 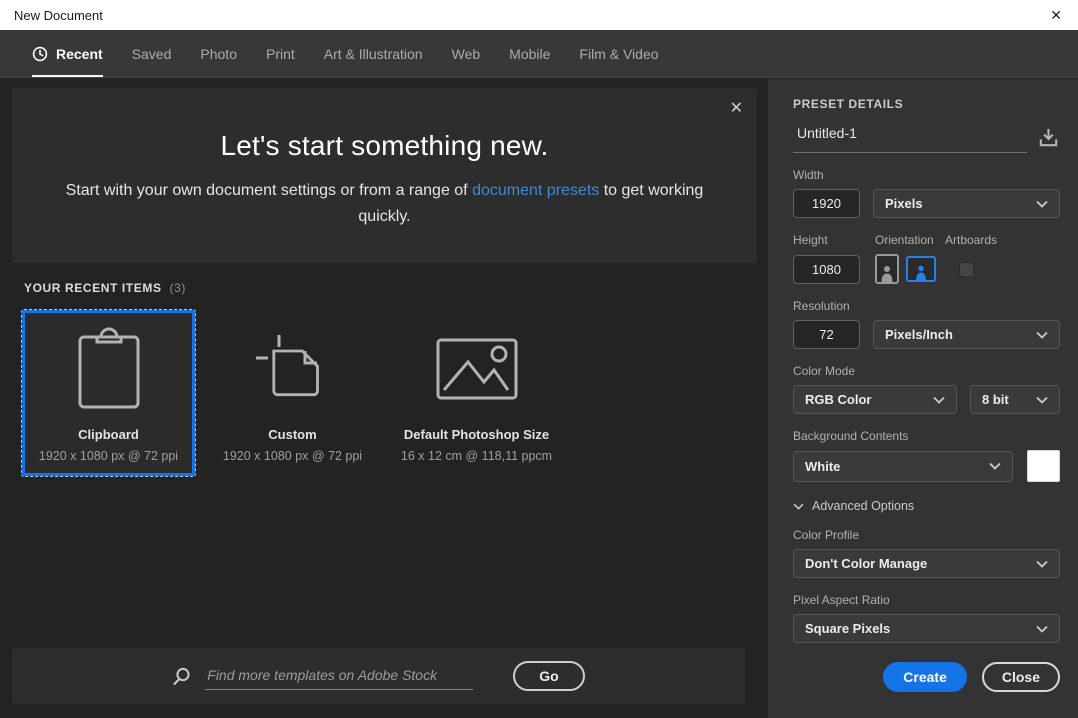 What do you see at coordinates (912, 133) in the screenshot?
I see `document-name-input` at bounding box center [912, 133].